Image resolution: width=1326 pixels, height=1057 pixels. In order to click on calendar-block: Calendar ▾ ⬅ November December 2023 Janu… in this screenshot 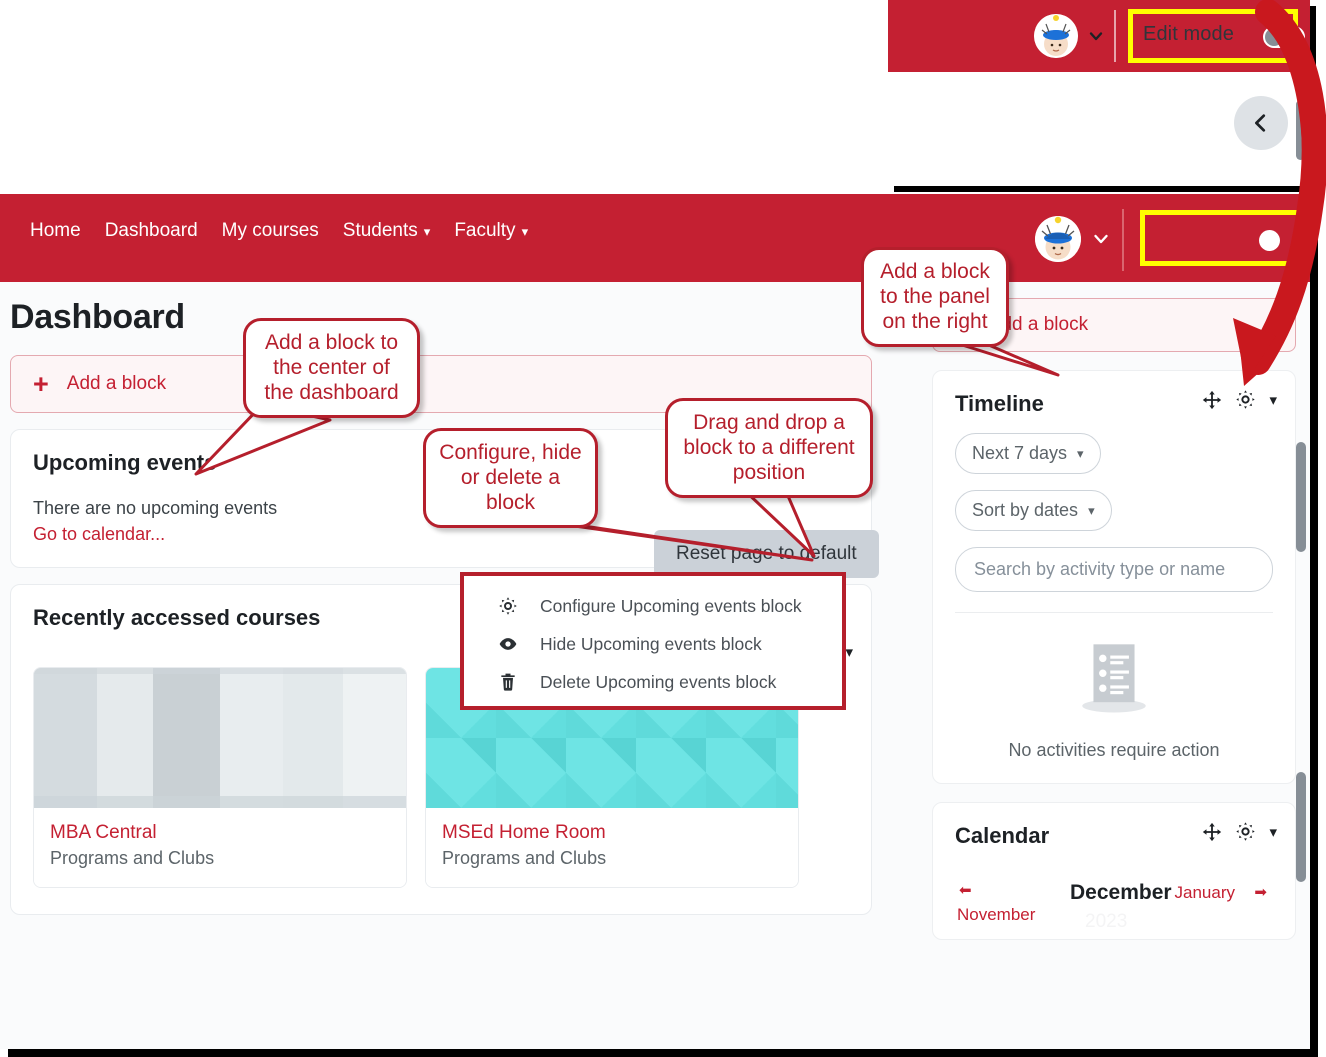, I will do `click(1114, 871)`.